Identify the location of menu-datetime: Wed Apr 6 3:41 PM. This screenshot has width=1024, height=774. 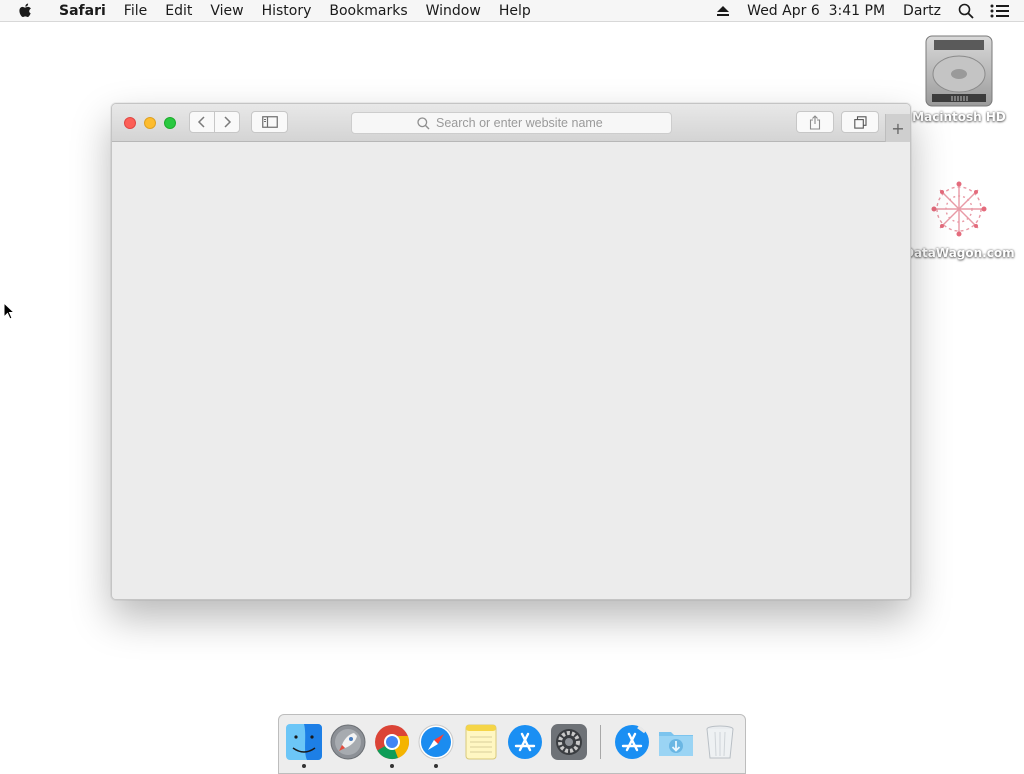
(816, 11).